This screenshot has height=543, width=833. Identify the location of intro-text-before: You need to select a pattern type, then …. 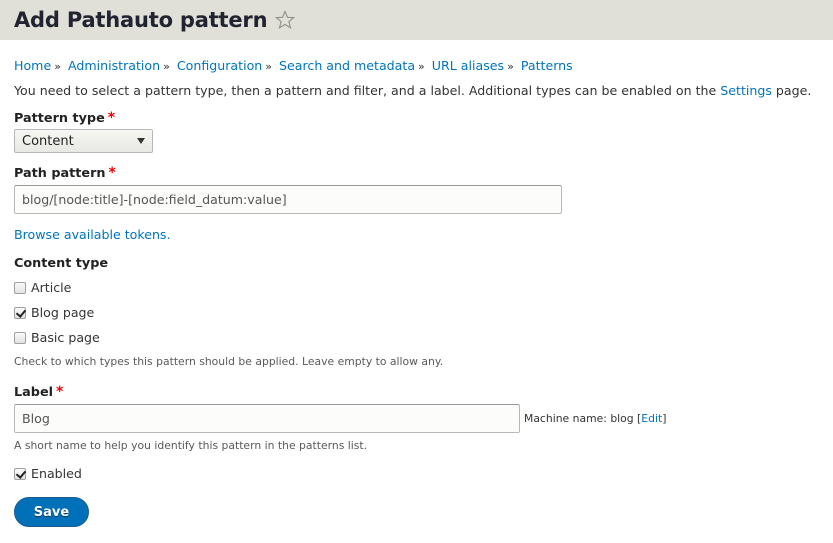
(367, 90).